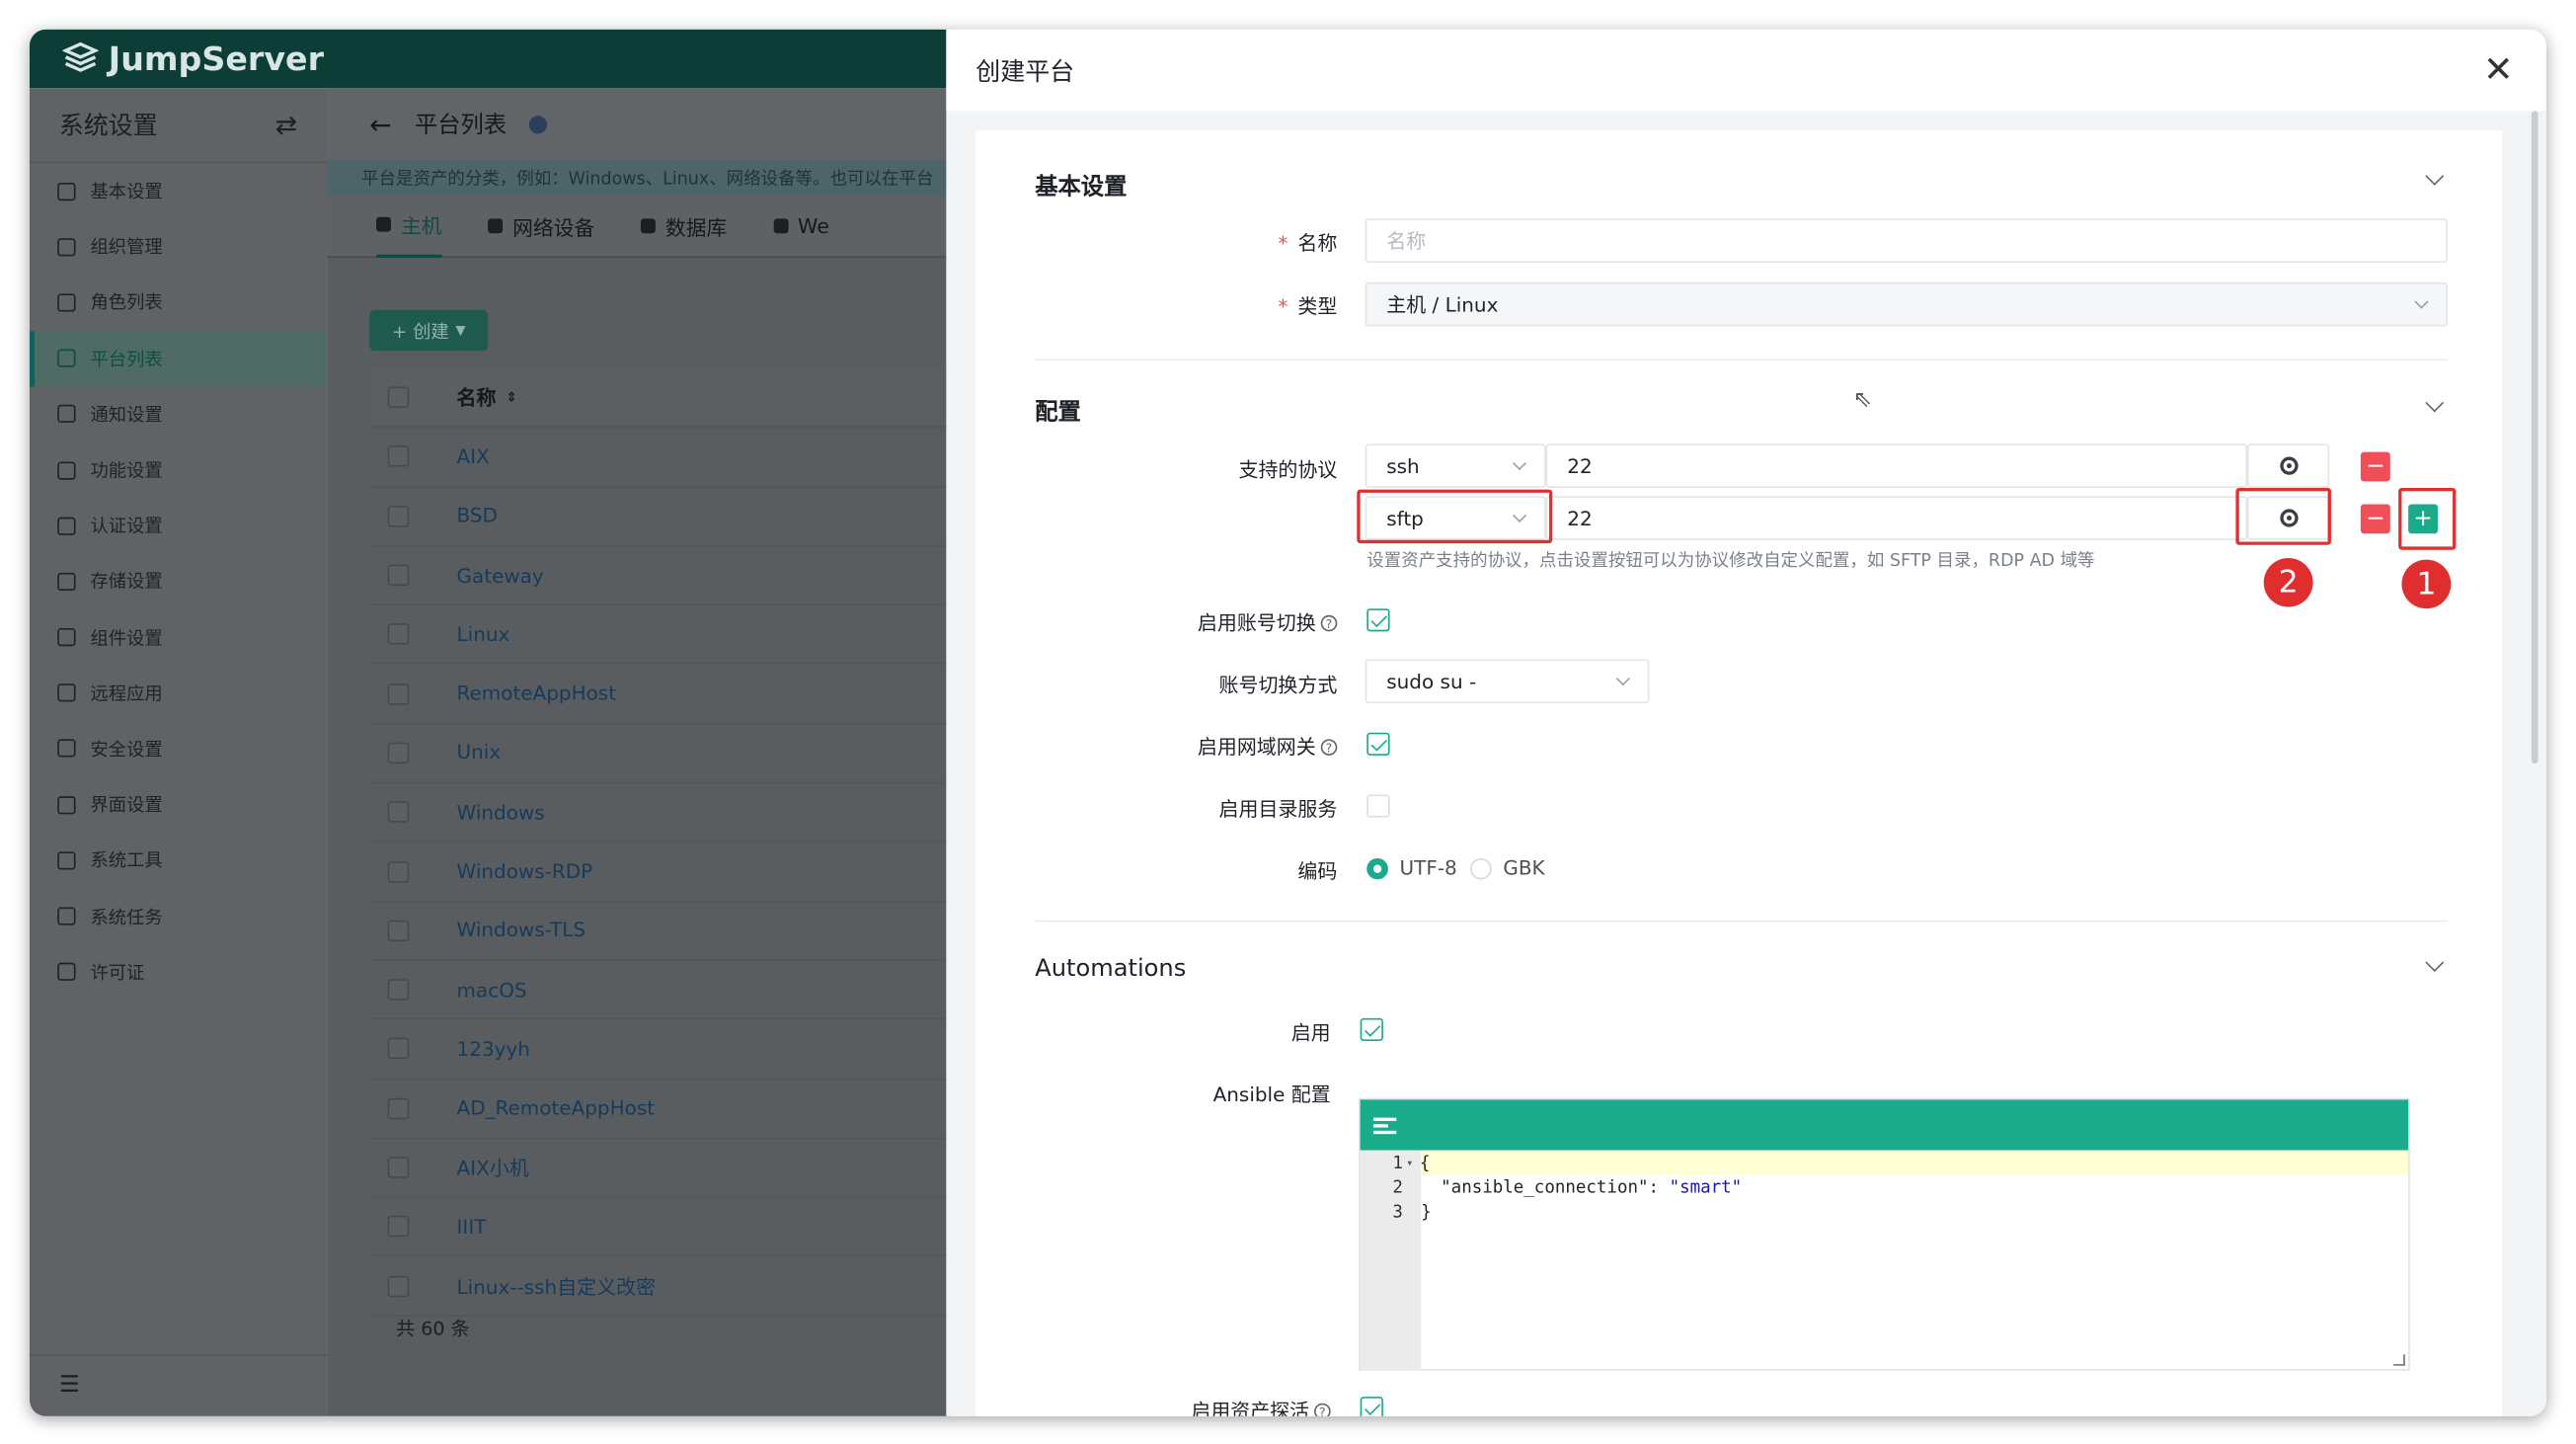 Image resolution: width=2576 pixels, height=1444 pixels. I want to click on table-row: Windows, so click(659, 813).